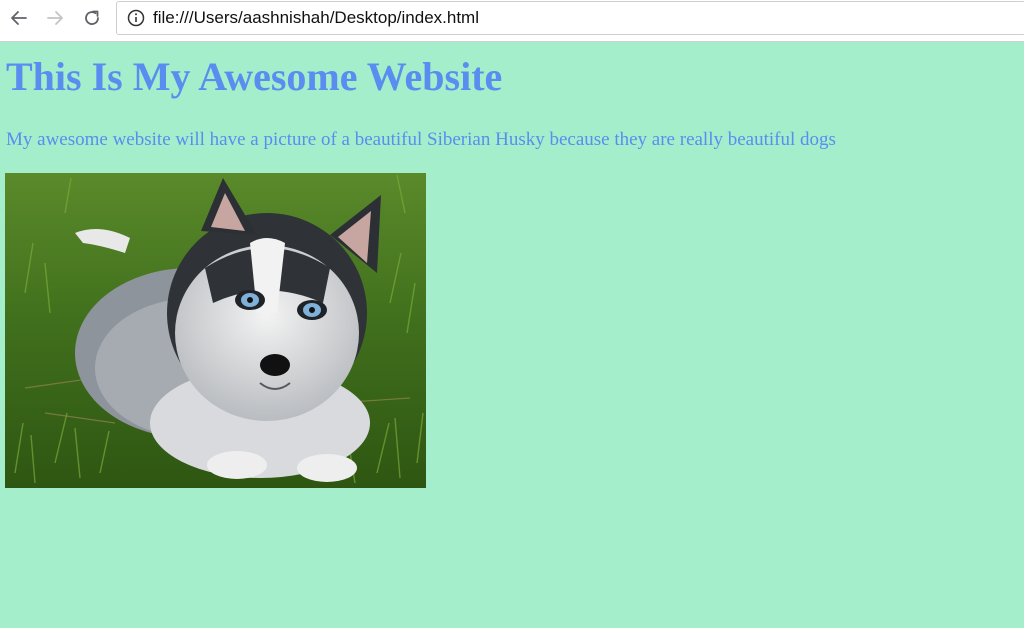 The height and width of the screenshot is (628, 1024). I want to click on reload-button, so click(92, 18).